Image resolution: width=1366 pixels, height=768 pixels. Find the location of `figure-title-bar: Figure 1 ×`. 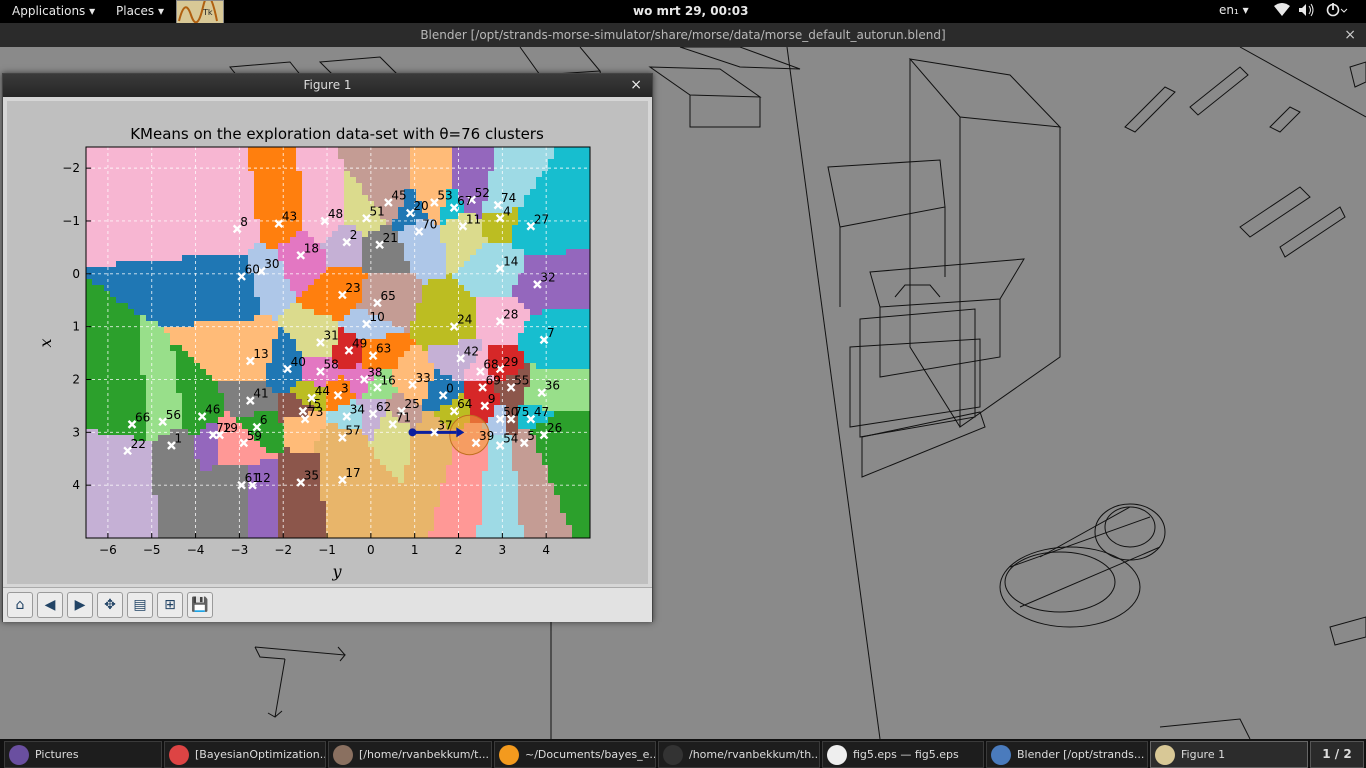

figure-title-bar: Figure 1 × is located at coordinates (327, 85).